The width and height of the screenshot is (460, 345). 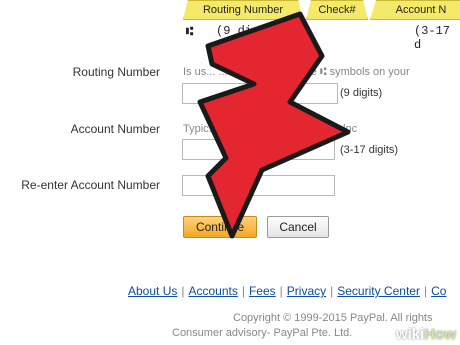 What do you see at coordinates (425, 334) in the screenshot?
I see `wikihow-watermark: wikiHow` at bounding box center [425, 334].